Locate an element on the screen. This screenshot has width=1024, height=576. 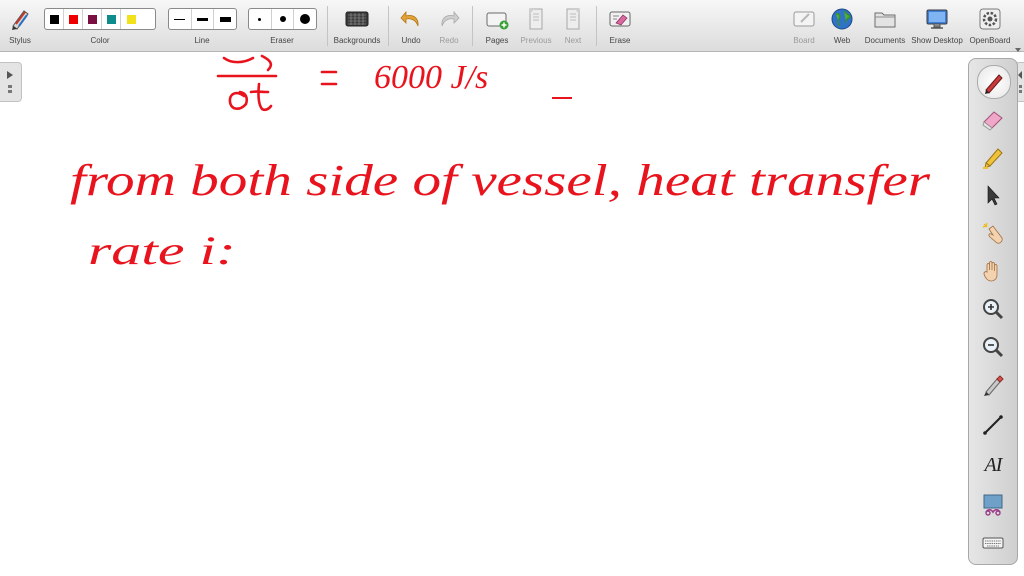
interact-tool-button is located at coordinates (993, 233).